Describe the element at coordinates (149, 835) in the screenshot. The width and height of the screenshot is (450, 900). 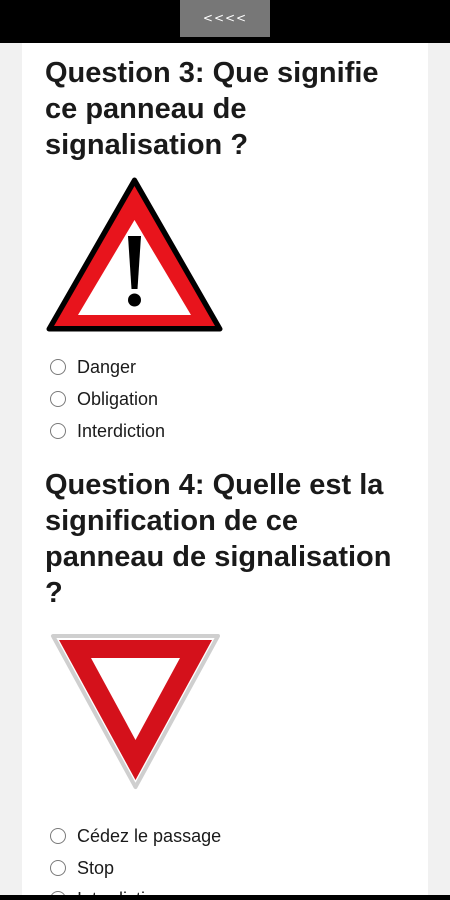
I see `option-label: Cédez le passage` at that location.